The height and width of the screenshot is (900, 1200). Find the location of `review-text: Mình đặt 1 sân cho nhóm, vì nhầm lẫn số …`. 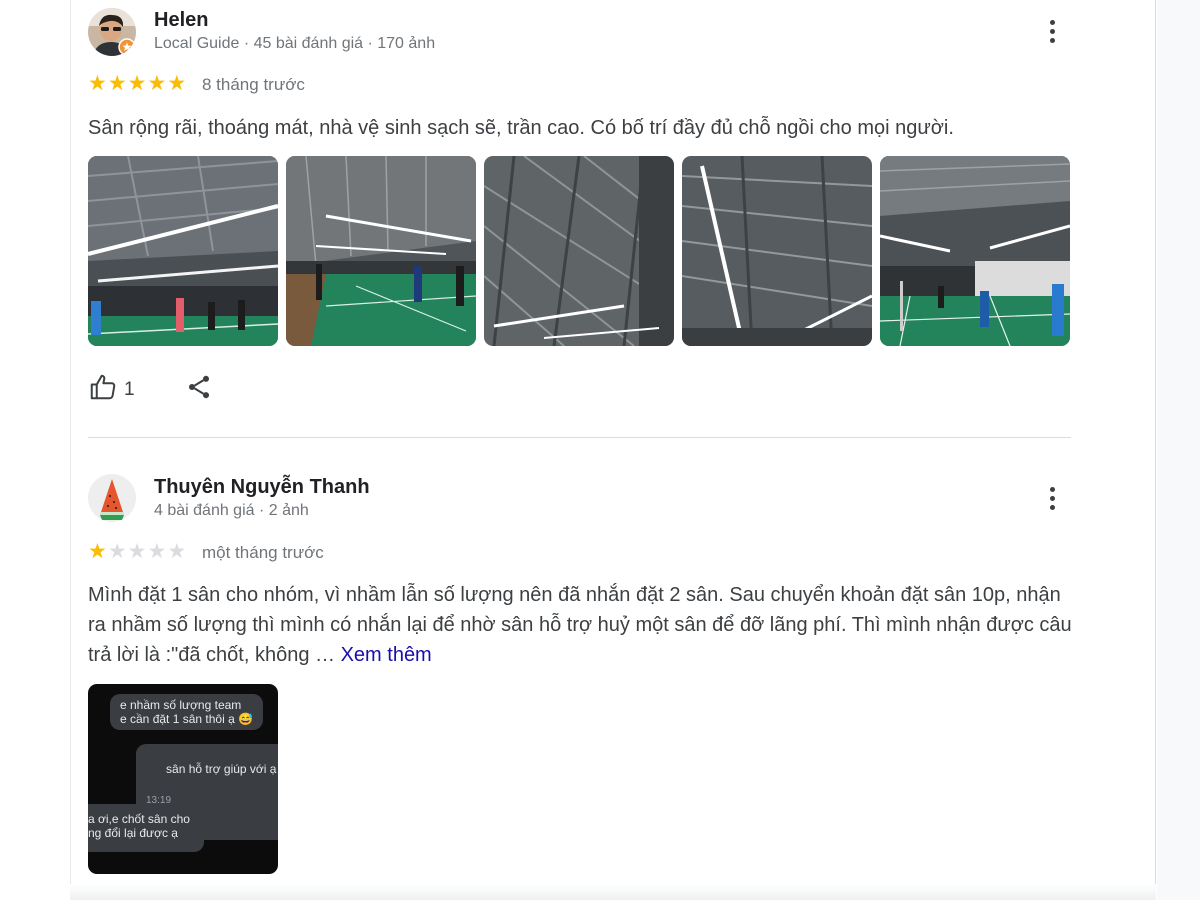

review-text: Mình đặt 1 sân cho nhóm, vì nhầm lẫn số … is located at coordinates (583, 625).